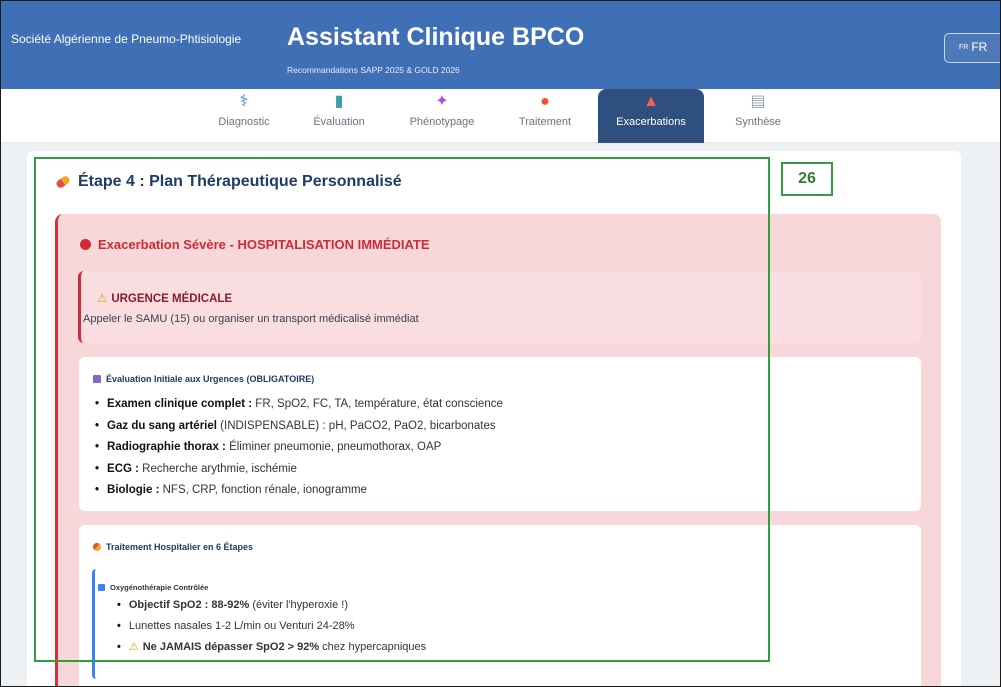 This screenshot has height=687, width=1001. What do you see at coordinates (373, 70) in the screenshot?
I see `page-subtitle: Recommandations SAPP 2025 & GOLD 2026` at bounding box center [373, 70].